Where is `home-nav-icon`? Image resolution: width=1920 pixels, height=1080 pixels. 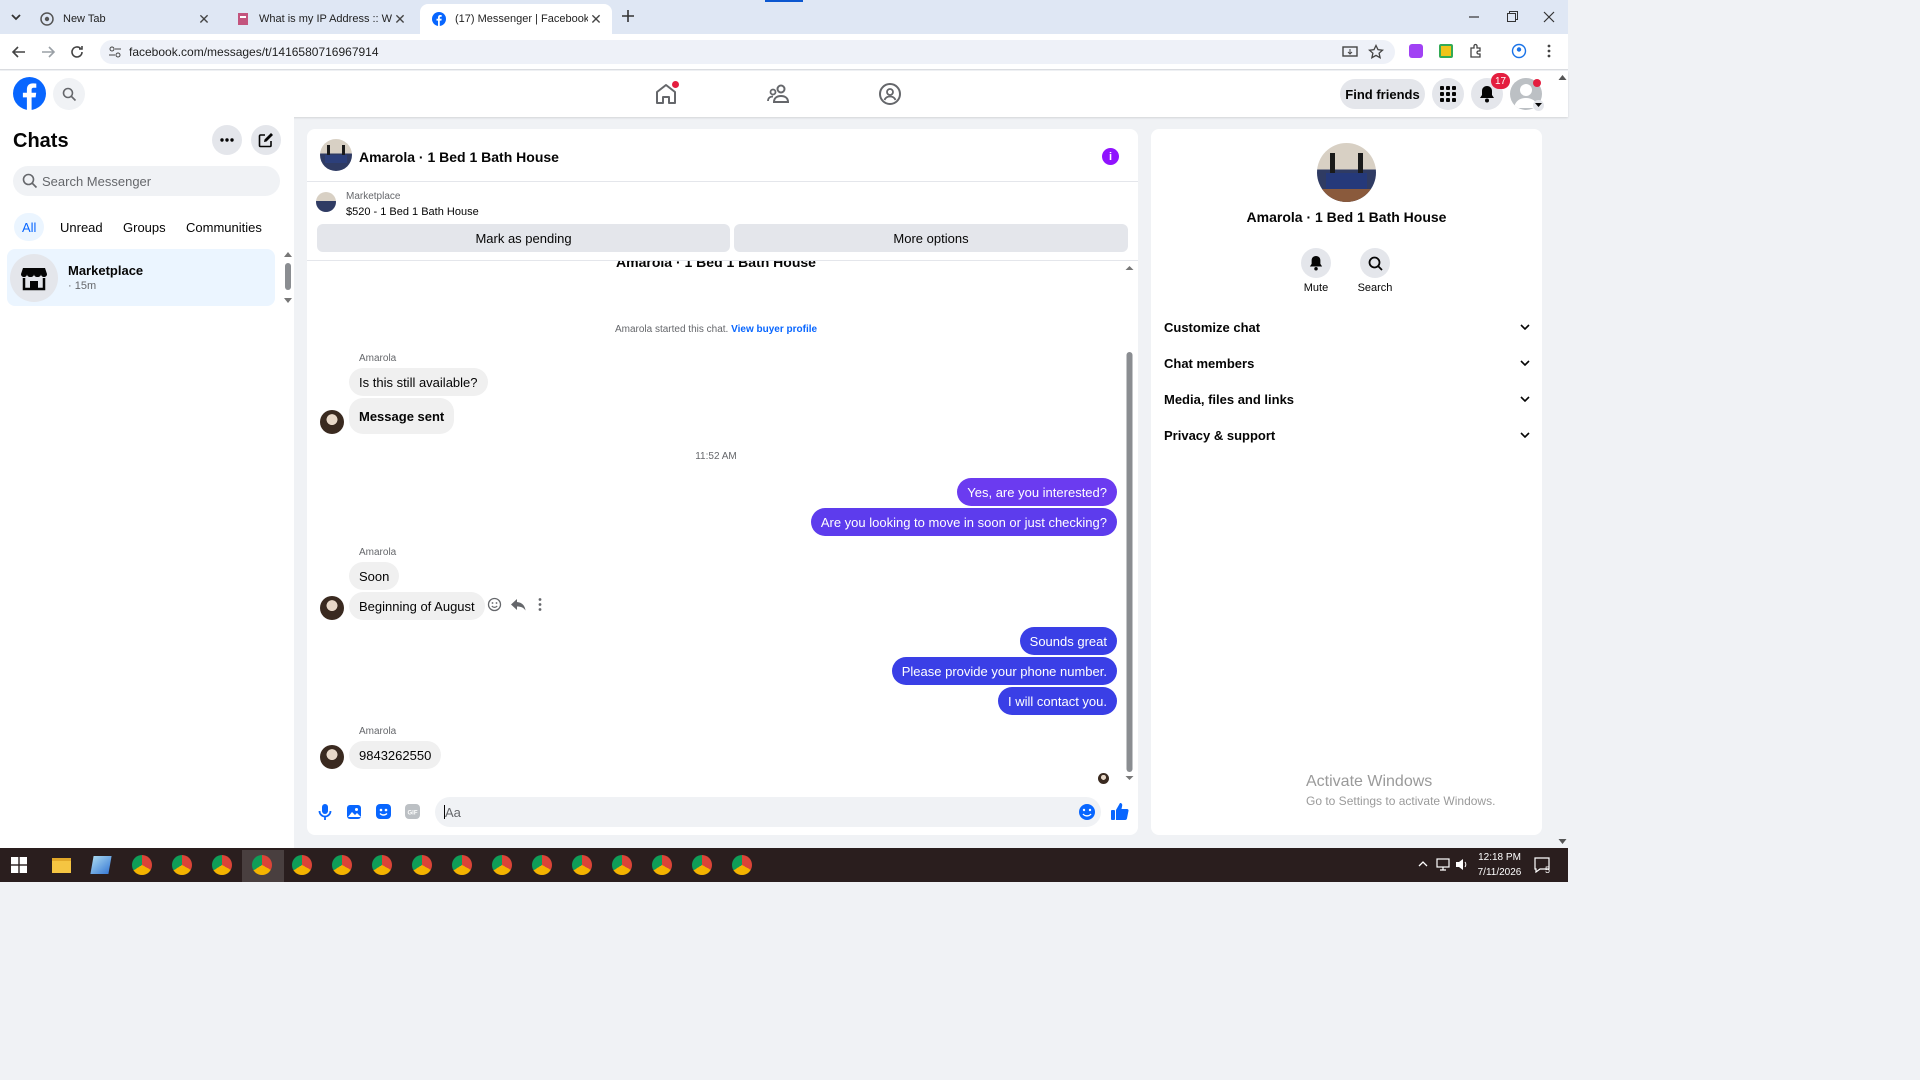
home-nav-icon is located at coordinates (666, 93).